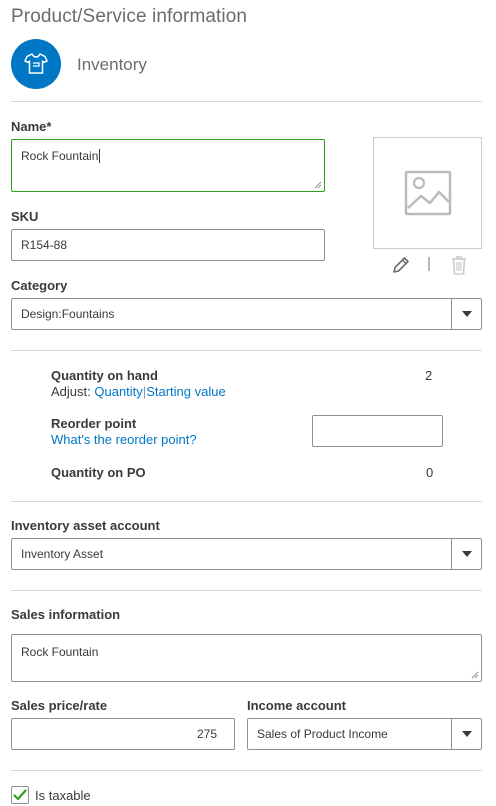 The image size is (496, 806). Describe the element at coordinates (31, 126) in the screenshot. I see `name-label: Name*` at that location.